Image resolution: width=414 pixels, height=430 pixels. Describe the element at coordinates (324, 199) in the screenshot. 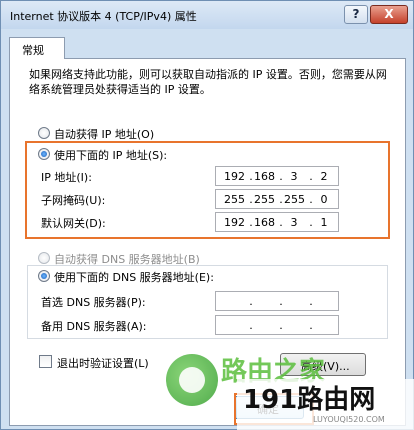

I see `mask-octet-4: 0` at that location.